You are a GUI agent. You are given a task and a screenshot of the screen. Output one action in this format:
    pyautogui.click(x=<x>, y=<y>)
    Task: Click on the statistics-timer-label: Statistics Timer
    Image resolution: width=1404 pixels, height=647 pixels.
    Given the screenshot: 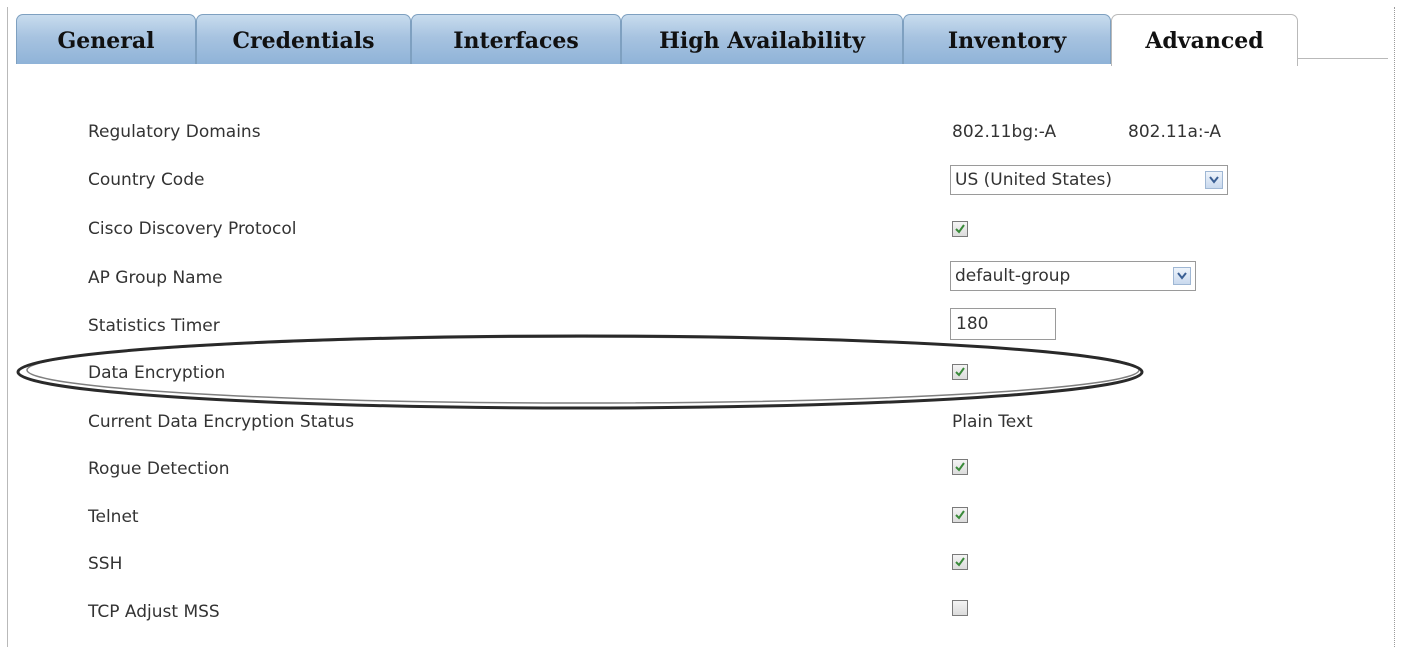 What is the action you would take?
    pyautogui.click(x=154, y=326)
    